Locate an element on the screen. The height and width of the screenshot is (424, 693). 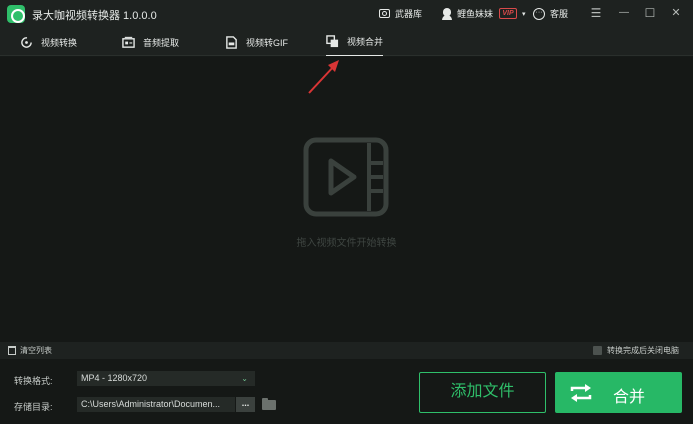
shutdown-after-option: 转换完成后关闭电脑 is located at coordinates (636, 350).